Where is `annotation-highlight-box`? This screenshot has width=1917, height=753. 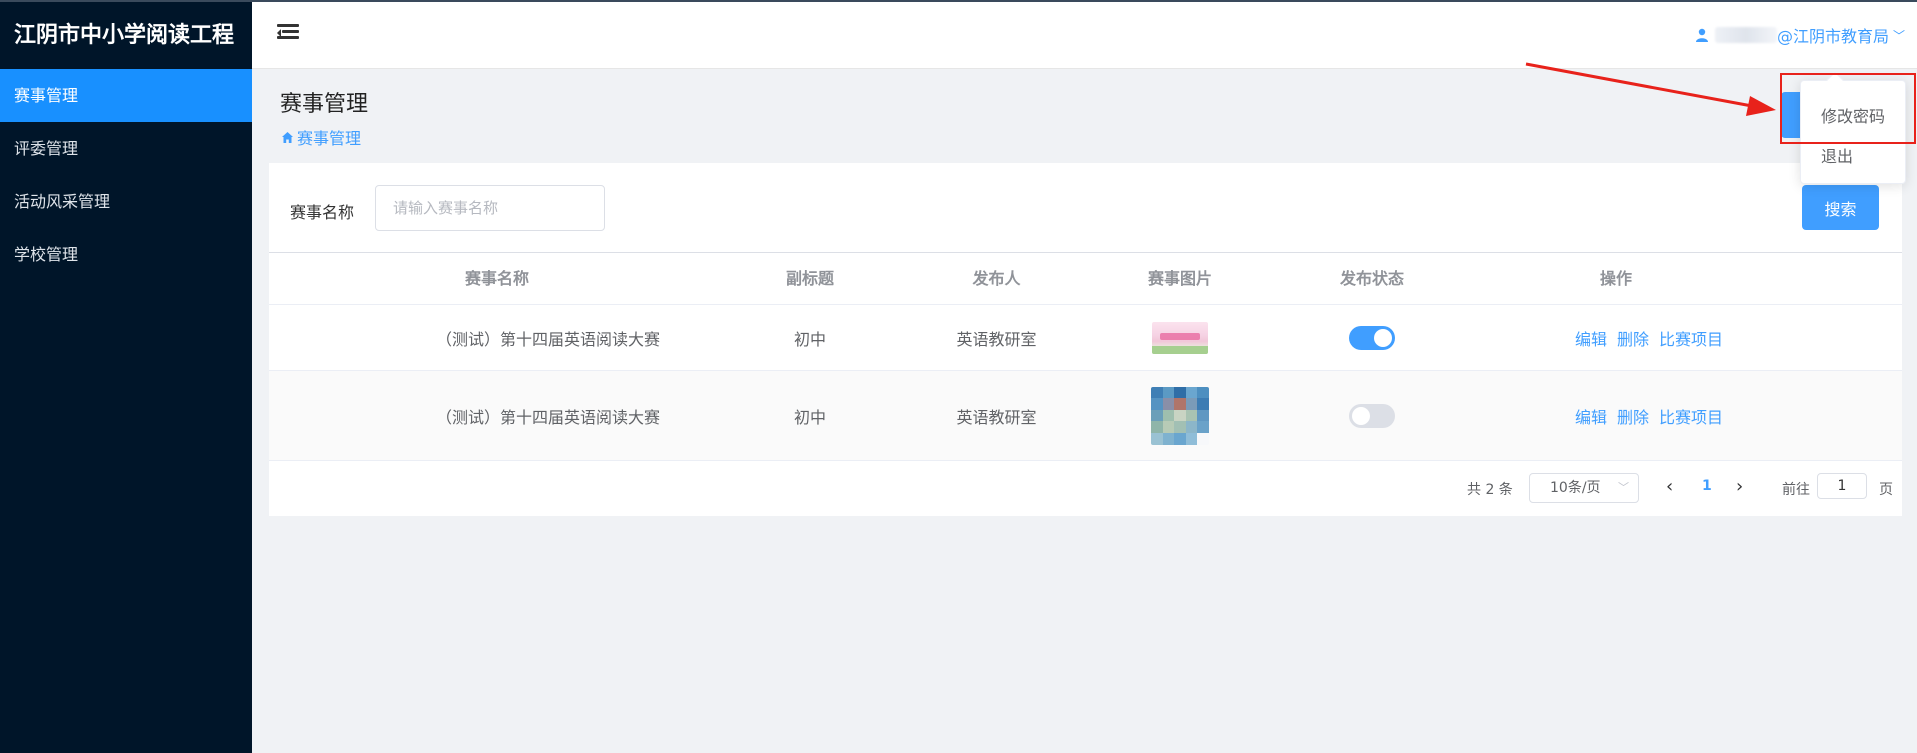 annotation-highlight-box is located at coordinates (1848, 108).